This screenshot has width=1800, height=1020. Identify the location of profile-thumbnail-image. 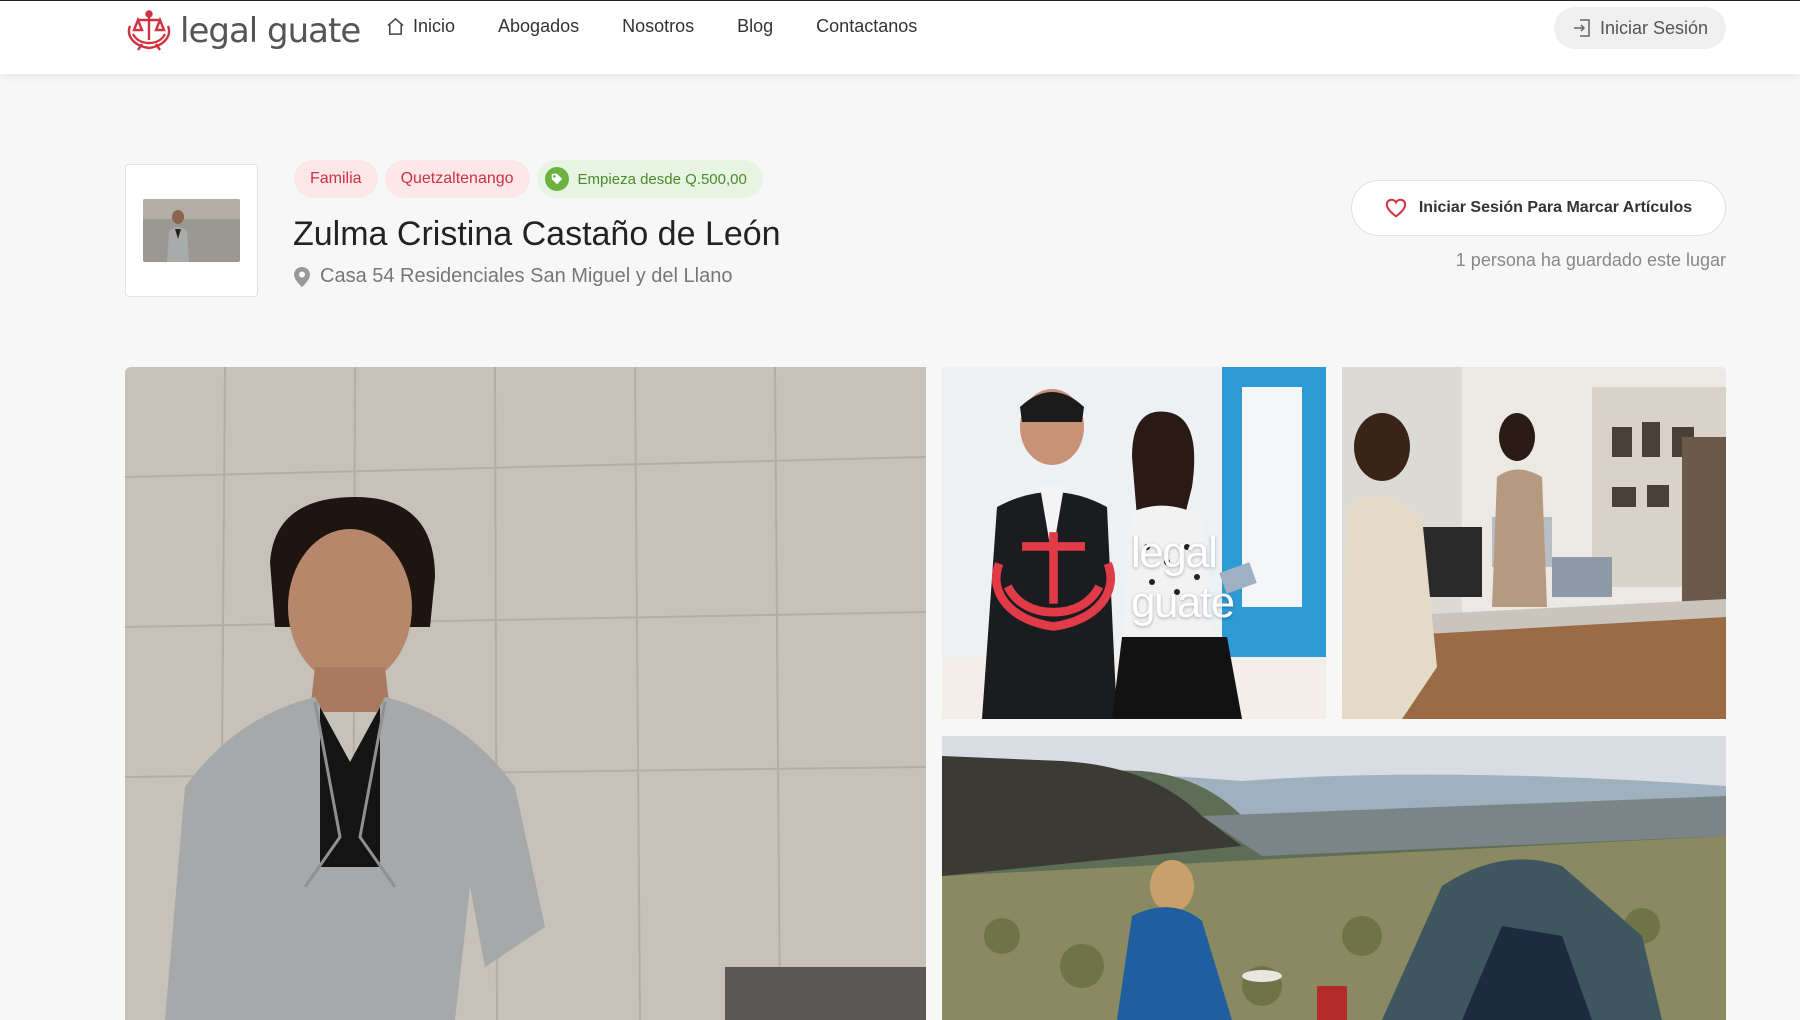
(191, 230).